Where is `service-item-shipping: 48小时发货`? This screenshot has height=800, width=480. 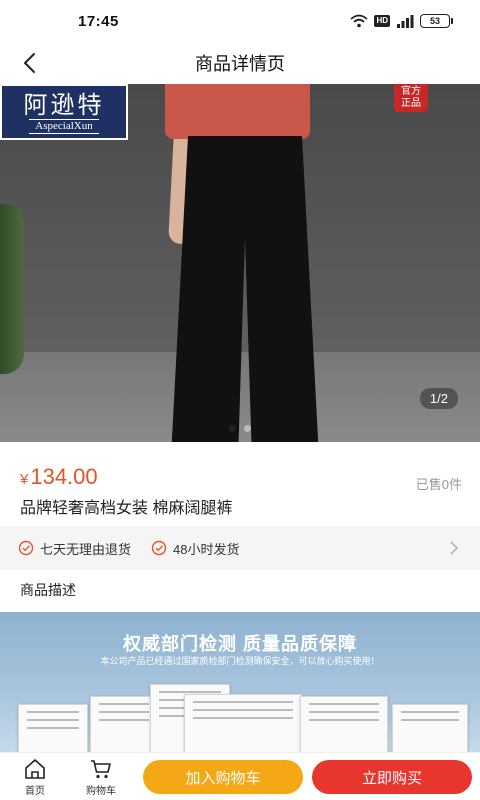
service-item-shipping: 48小时发货 is located at coordinates (195, 548).